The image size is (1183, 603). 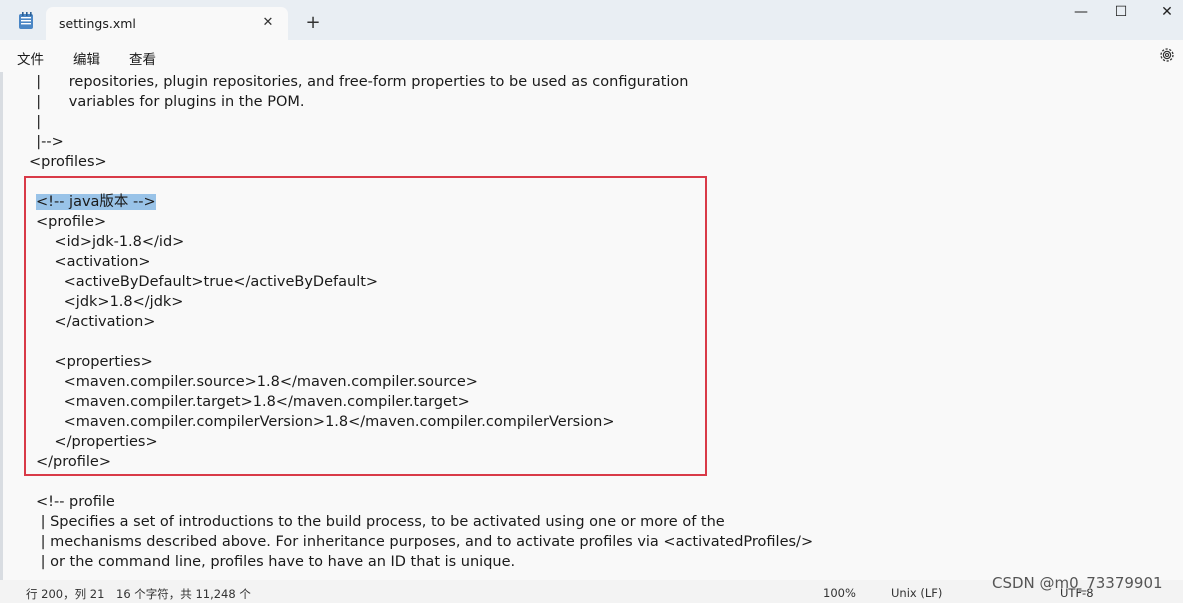 I want to click on editor-line: <!-- profile, so click(x=75, y=502).